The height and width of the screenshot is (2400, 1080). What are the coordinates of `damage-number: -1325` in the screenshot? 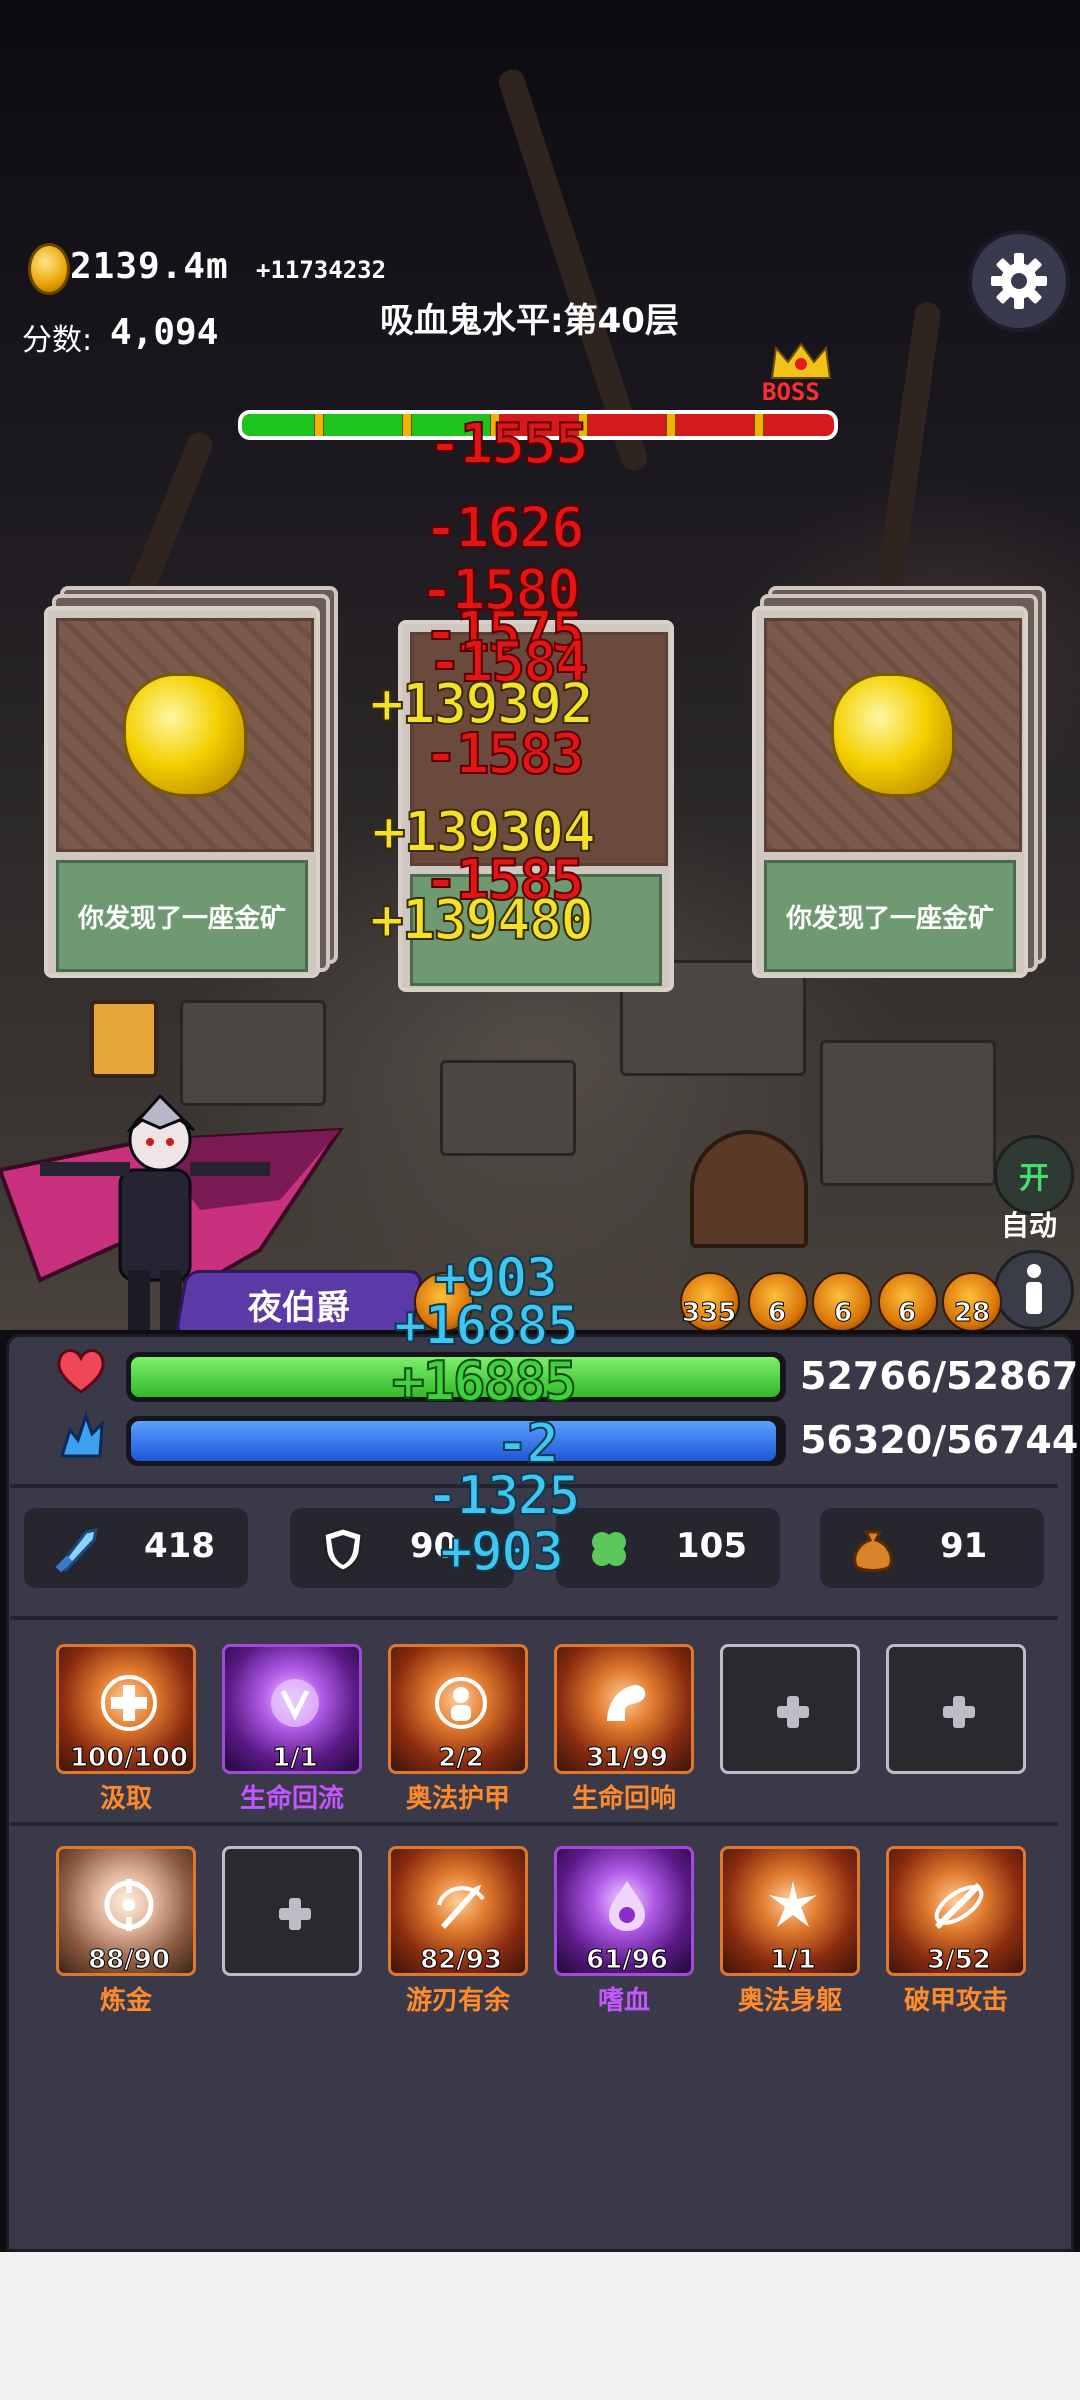 It's located at (503, 1495).